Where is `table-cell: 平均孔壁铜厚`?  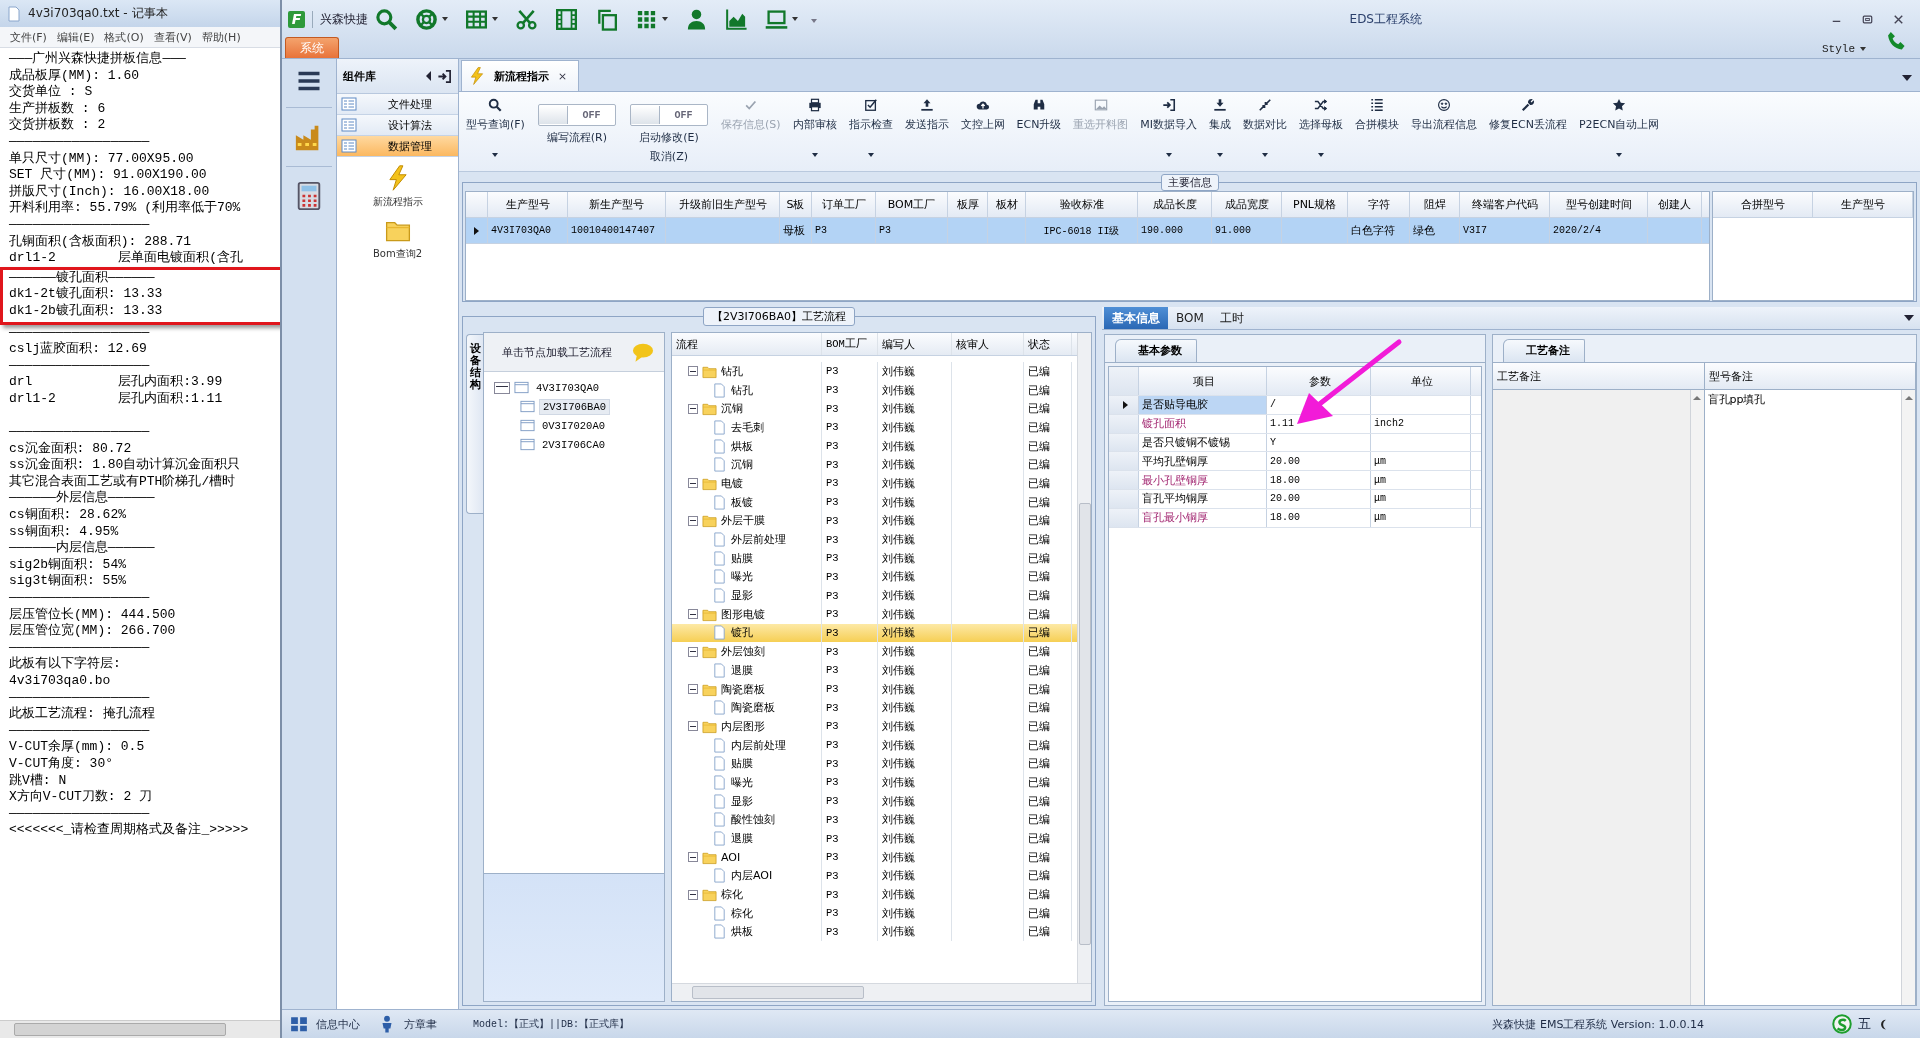 table-cell: 平均孔壁铜厚 is located at coordinates (1175, 461).